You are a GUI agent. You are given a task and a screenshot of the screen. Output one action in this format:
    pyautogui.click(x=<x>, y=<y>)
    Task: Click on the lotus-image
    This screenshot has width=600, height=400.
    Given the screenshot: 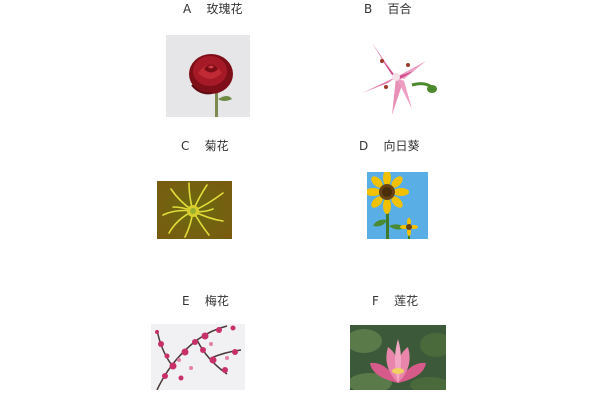 What is the action you would take?
    pyautogui.click(x=398, y=357)
    